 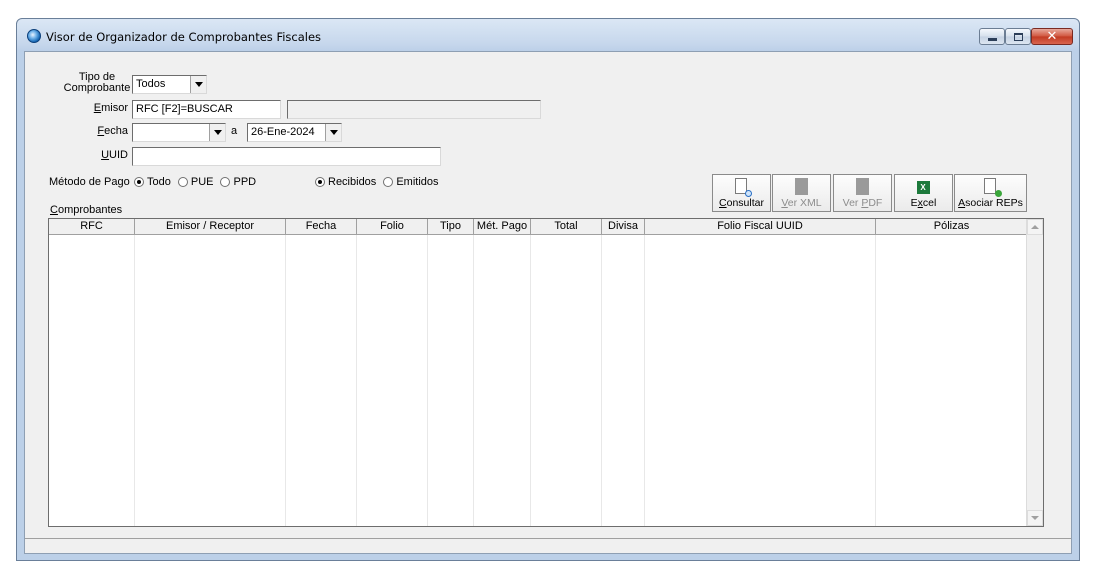 What do you see at coordinates (321, 227) in the screenshot?
I see `column-header-fecha: Fecha` at bounding box center [321, 227].